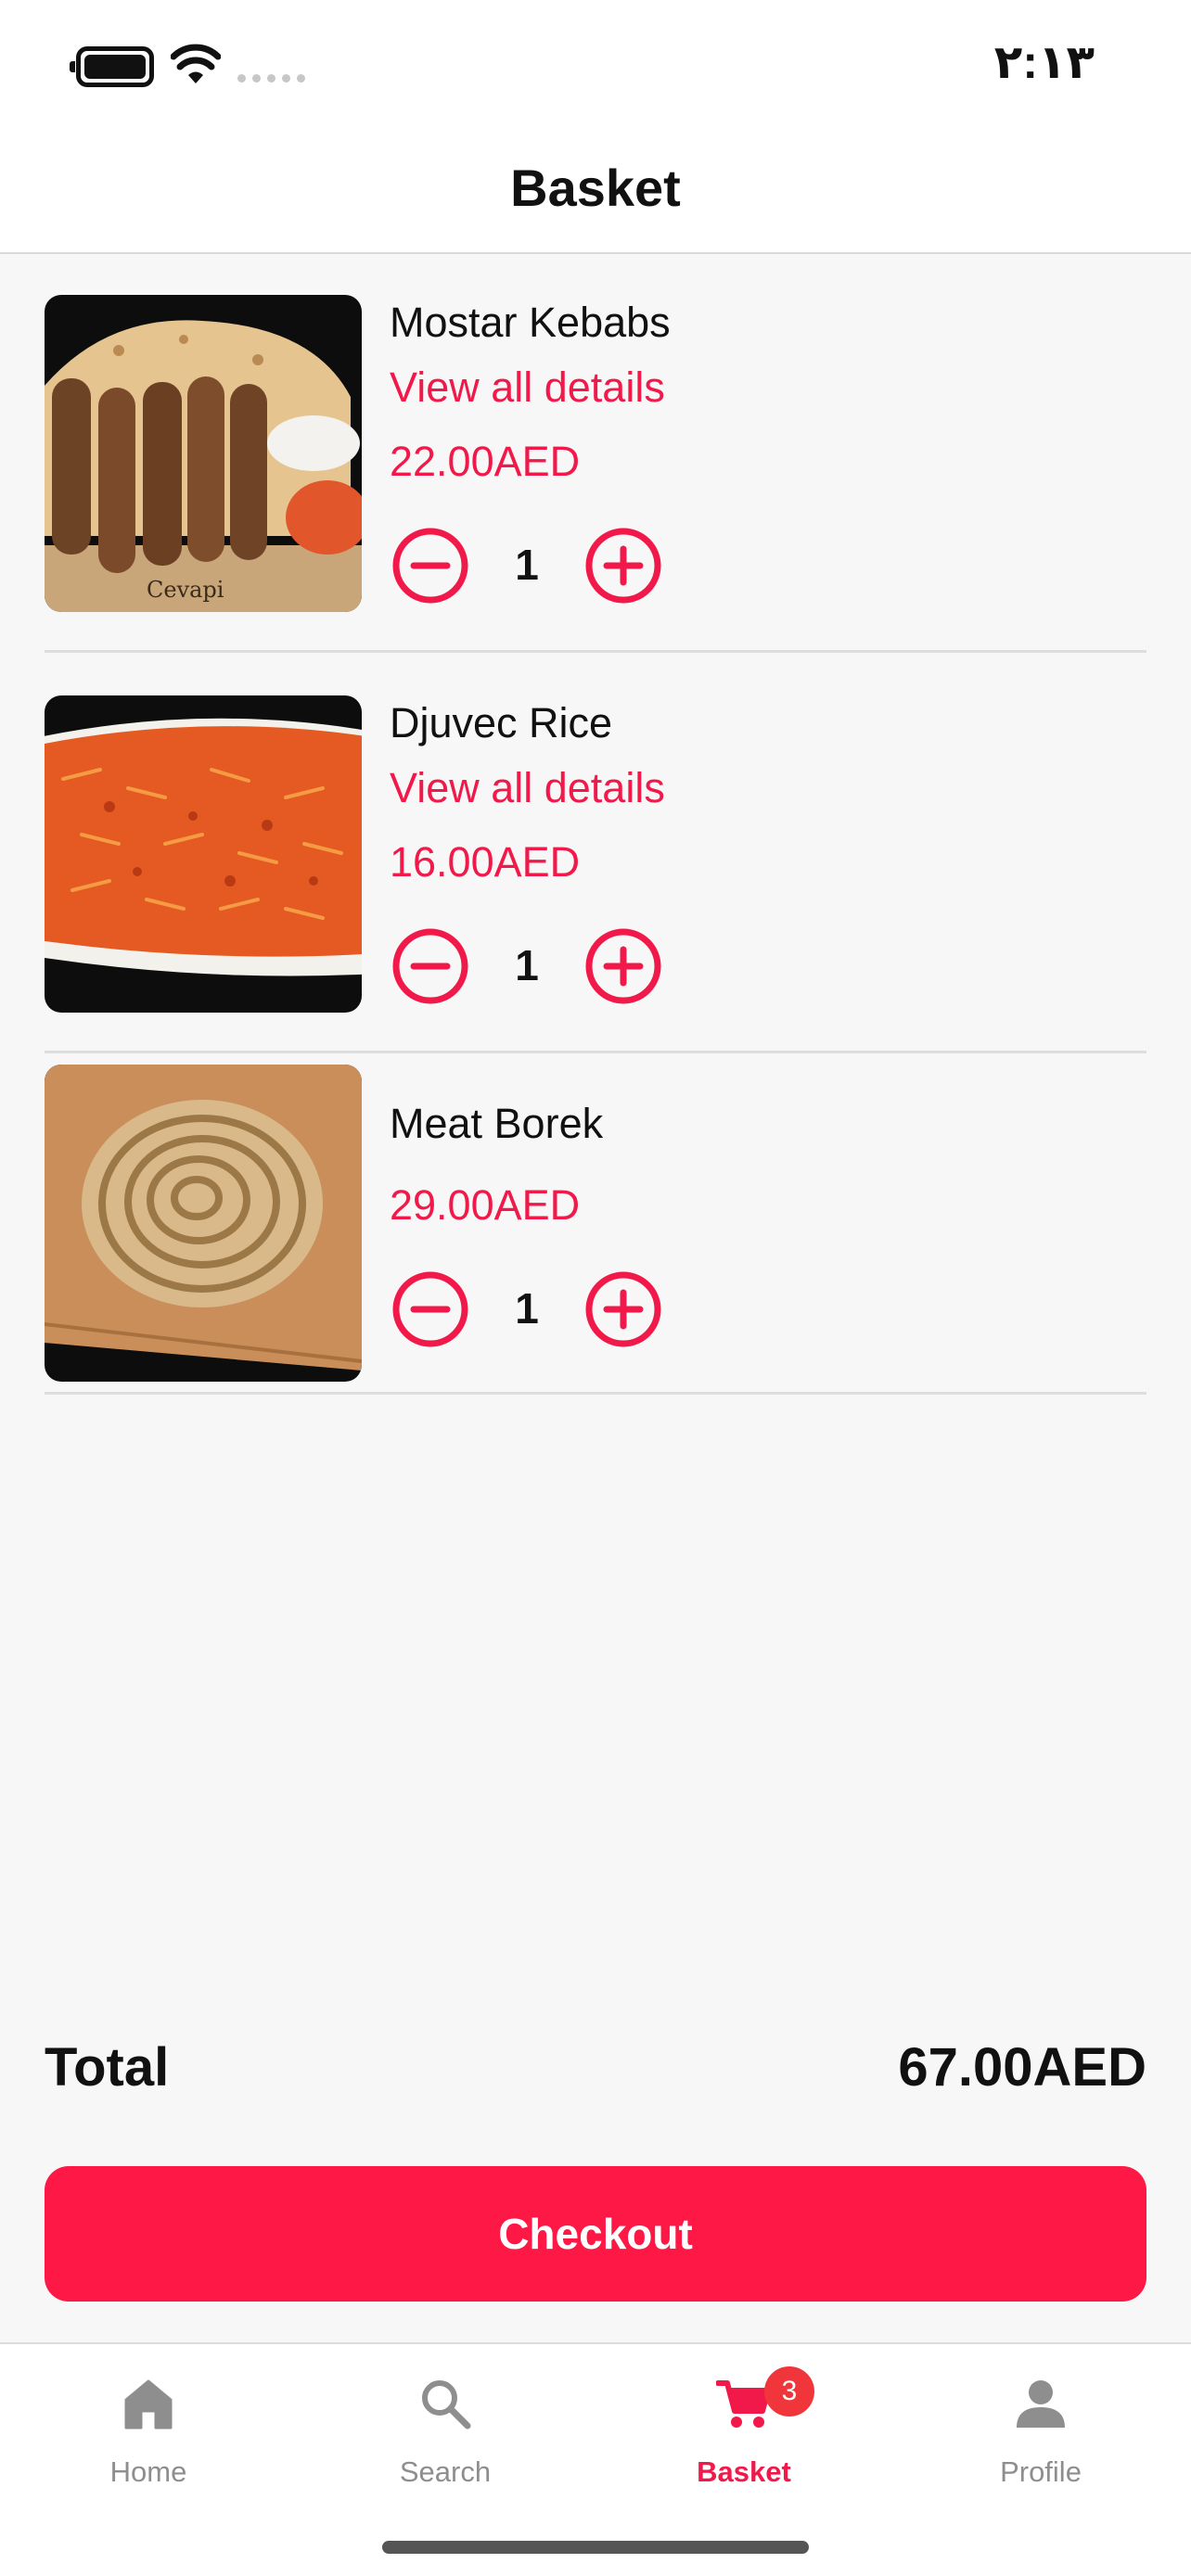  Describe the element at coordinates (595, 2234) in the screenshot. I see `checkout-button: Checkout` at that location.